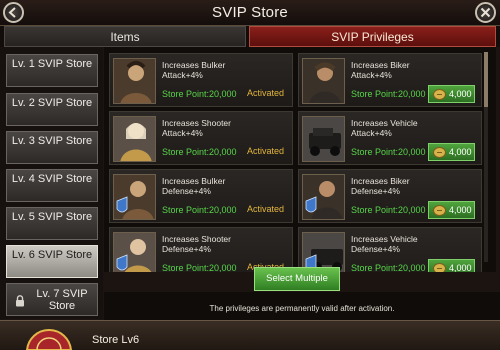 Image resolution: width=500 pixels, height=350 pixels. I want to click on privilege-title: Increases Biker Defense+4%, so click(380, 186).